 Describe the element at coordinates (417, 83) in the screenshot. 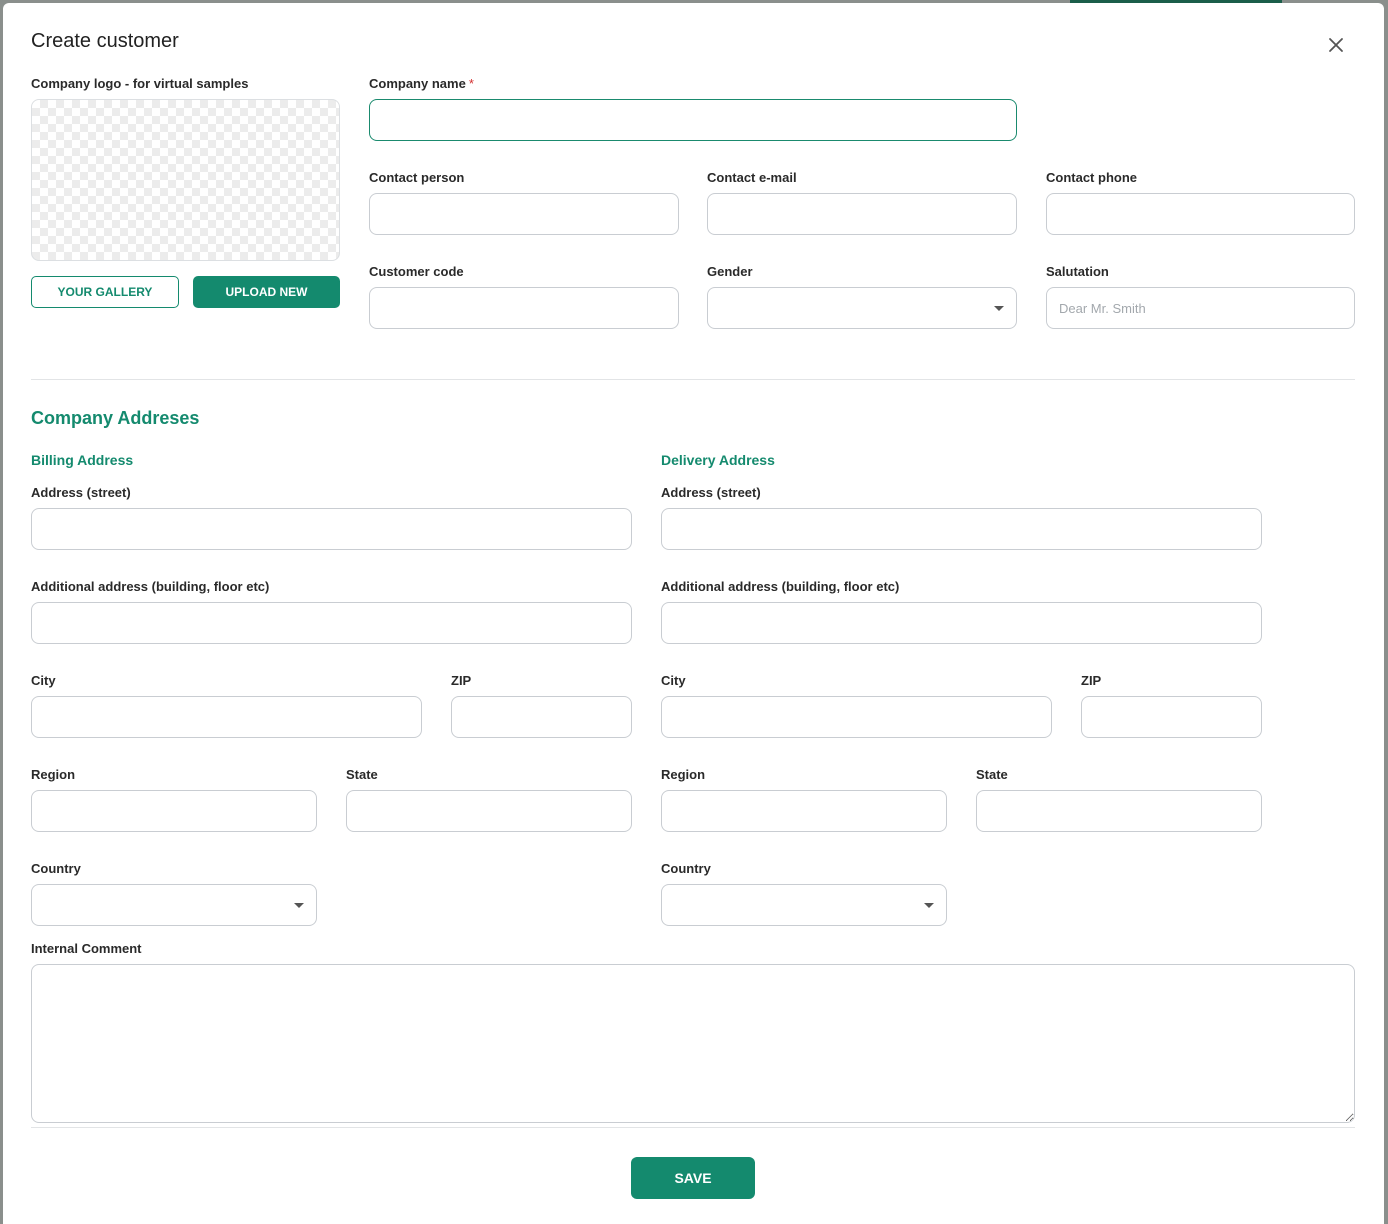

I see `company-name-label-text: Company name` at that location.